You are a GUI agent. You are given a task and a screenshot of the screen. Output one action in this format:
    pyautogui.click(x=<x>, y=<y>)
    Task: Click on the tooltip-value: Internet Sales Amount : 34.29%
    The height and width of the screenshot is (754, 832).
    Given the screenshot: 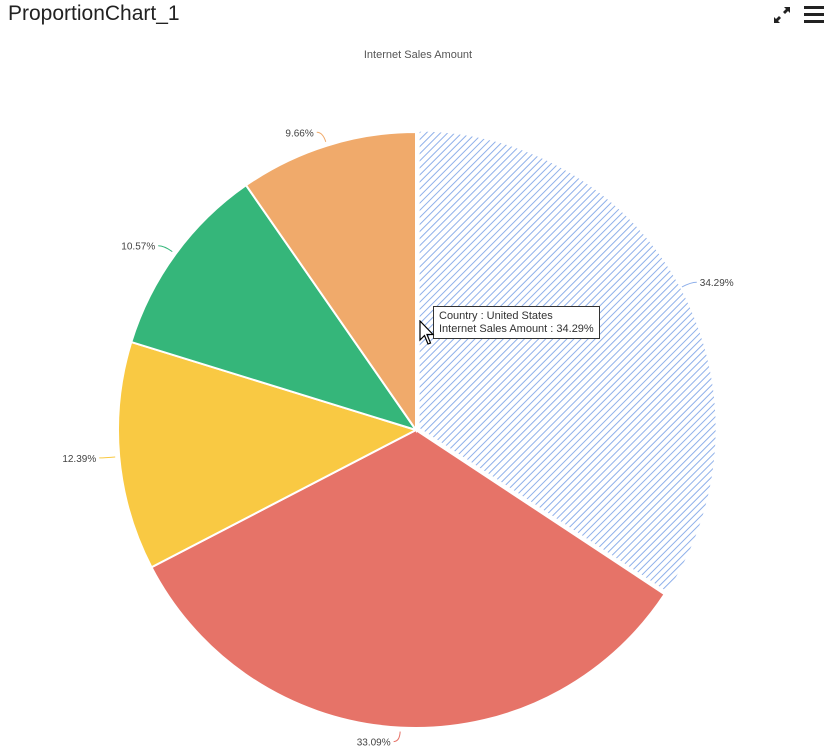 What is the action you would take?
    pyautogui.click(x=516, y=329)
    